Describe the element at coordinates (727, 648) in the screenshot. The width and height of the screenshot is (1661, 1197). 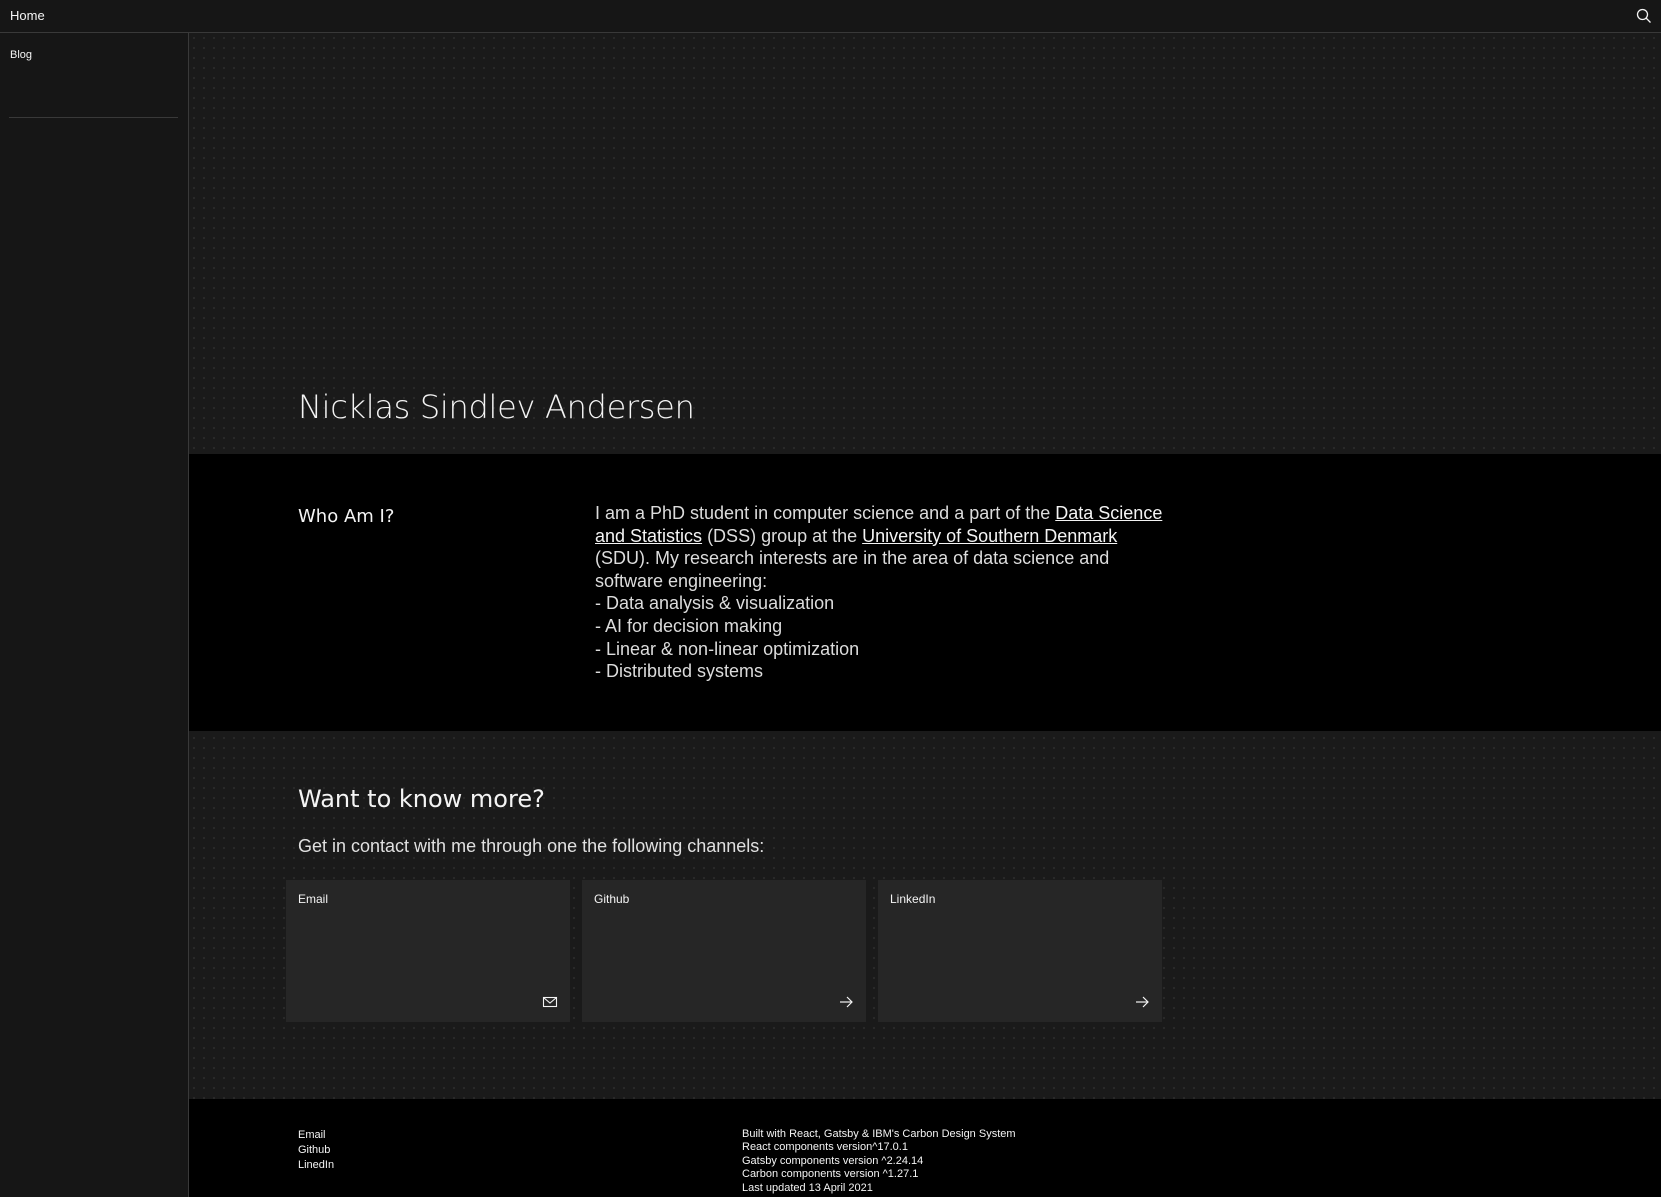
I see `interest-item: - Linear & non-linear optimization` at that location.